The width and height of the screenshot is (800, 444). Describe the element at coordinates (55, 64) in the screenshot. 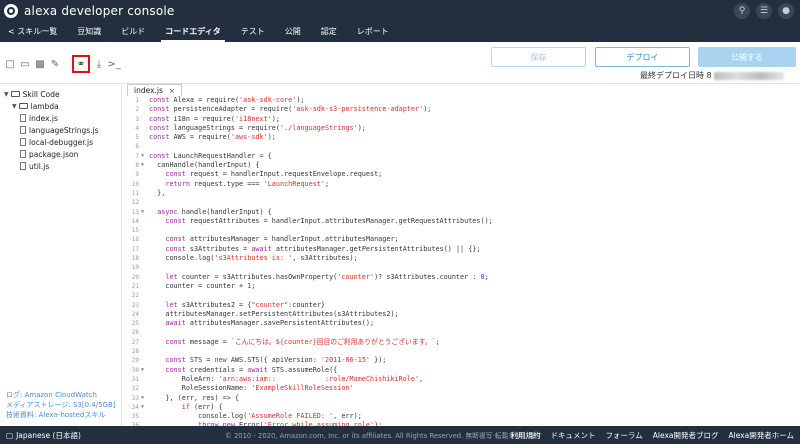

I see `edit-icon: ✎` at that location.